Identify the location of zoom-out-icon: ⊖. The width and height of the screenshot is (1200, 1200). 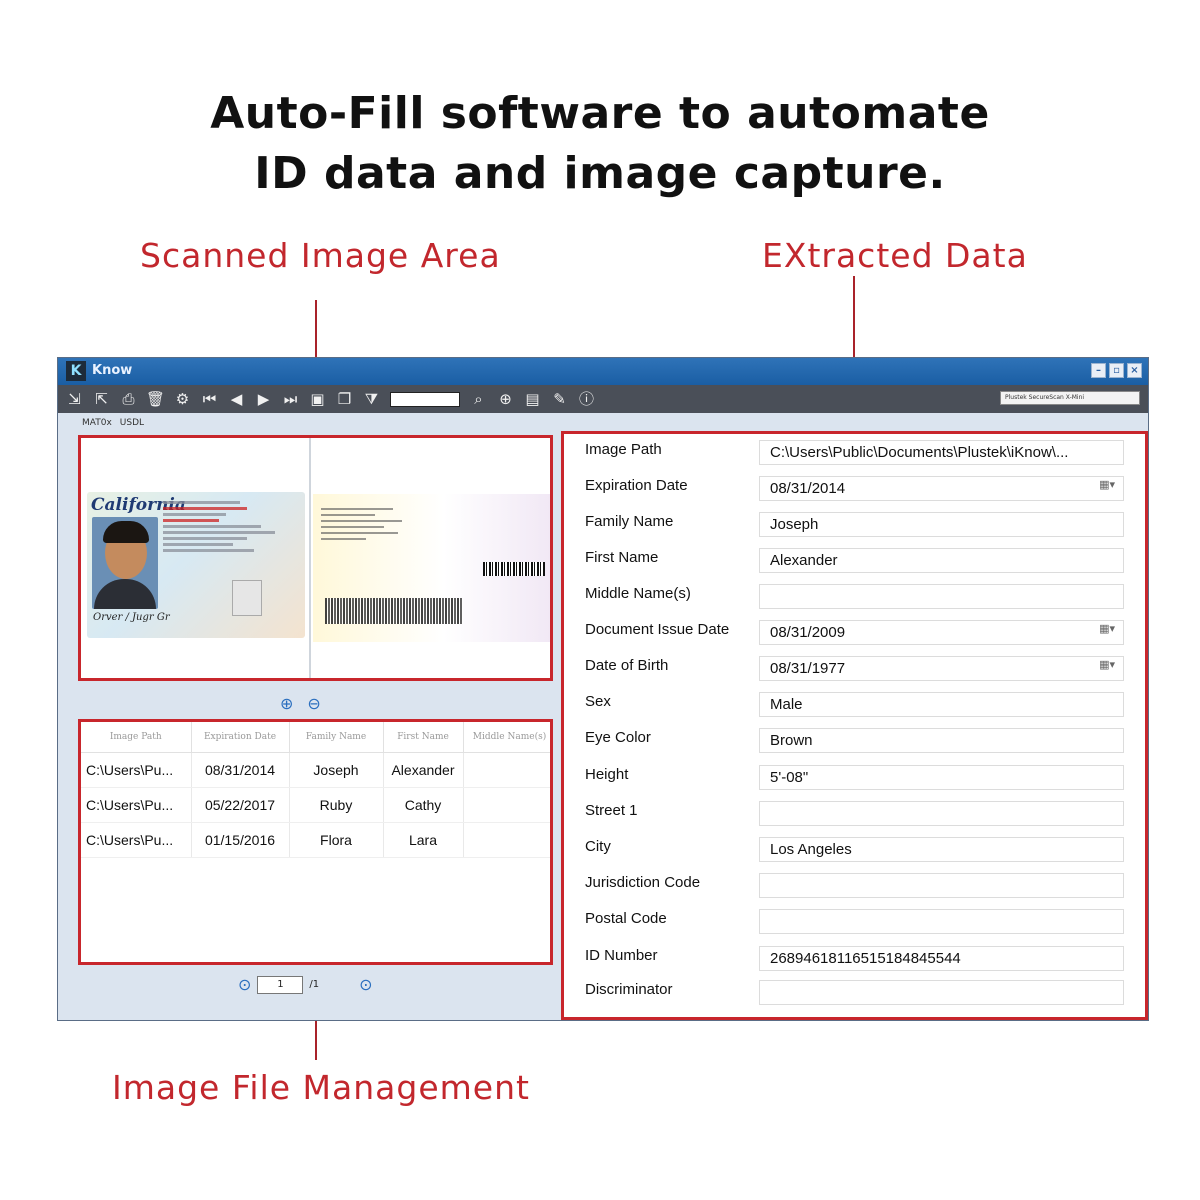
(313, 703).